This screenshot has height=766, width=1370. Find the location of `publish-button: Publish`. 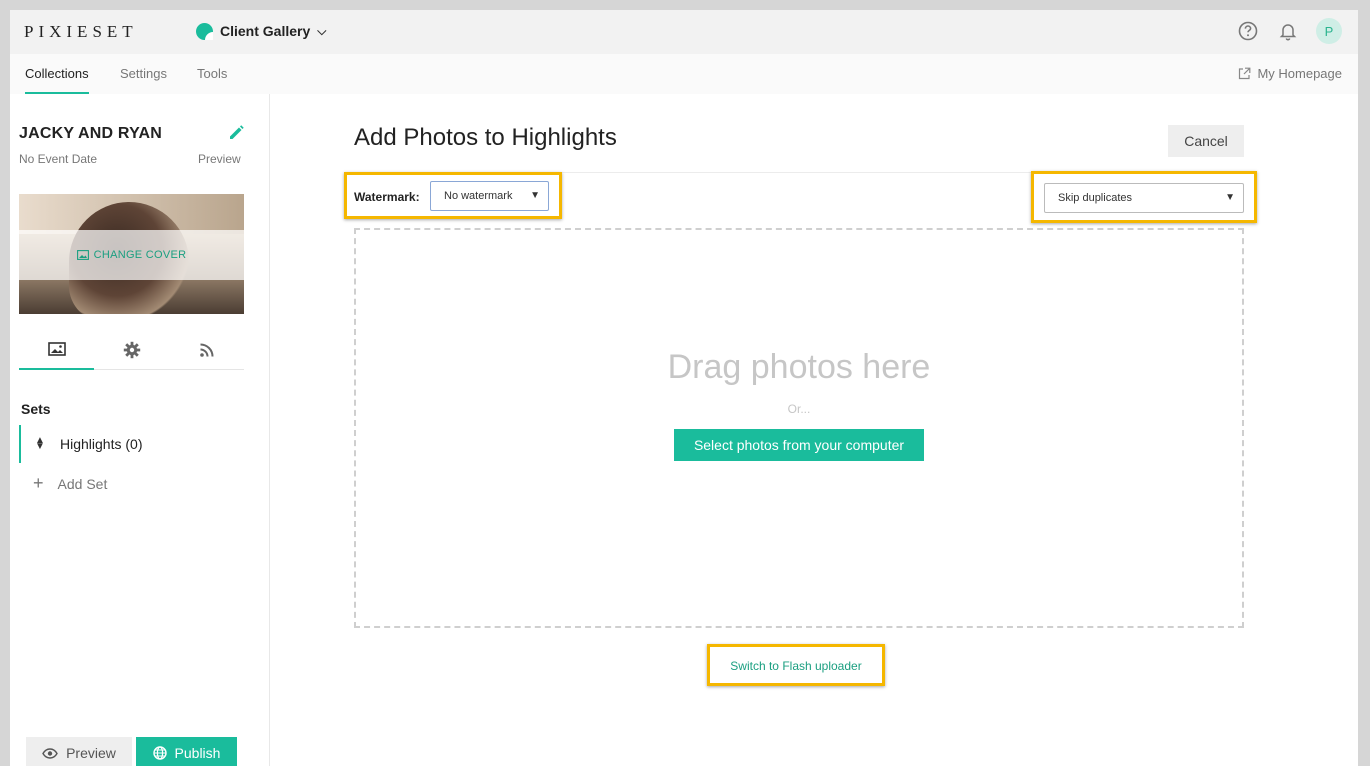

publish-button: Publish is located at coordinates (186, 751).